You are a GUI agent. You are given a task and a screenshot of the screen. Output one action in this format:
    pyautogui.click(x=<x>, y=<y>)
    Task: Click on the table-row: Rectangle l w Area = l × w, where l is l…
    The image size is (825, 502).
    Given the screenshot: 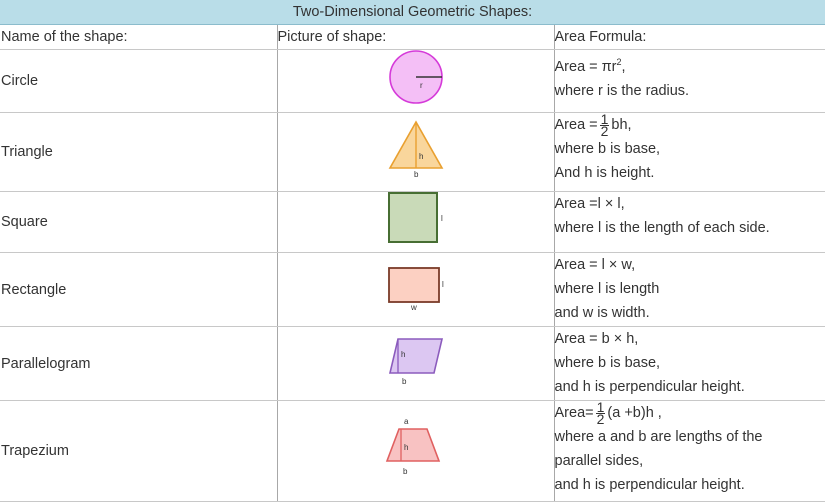 What is the action you would take?
    pyautogui.click(x=412, y=290)
    